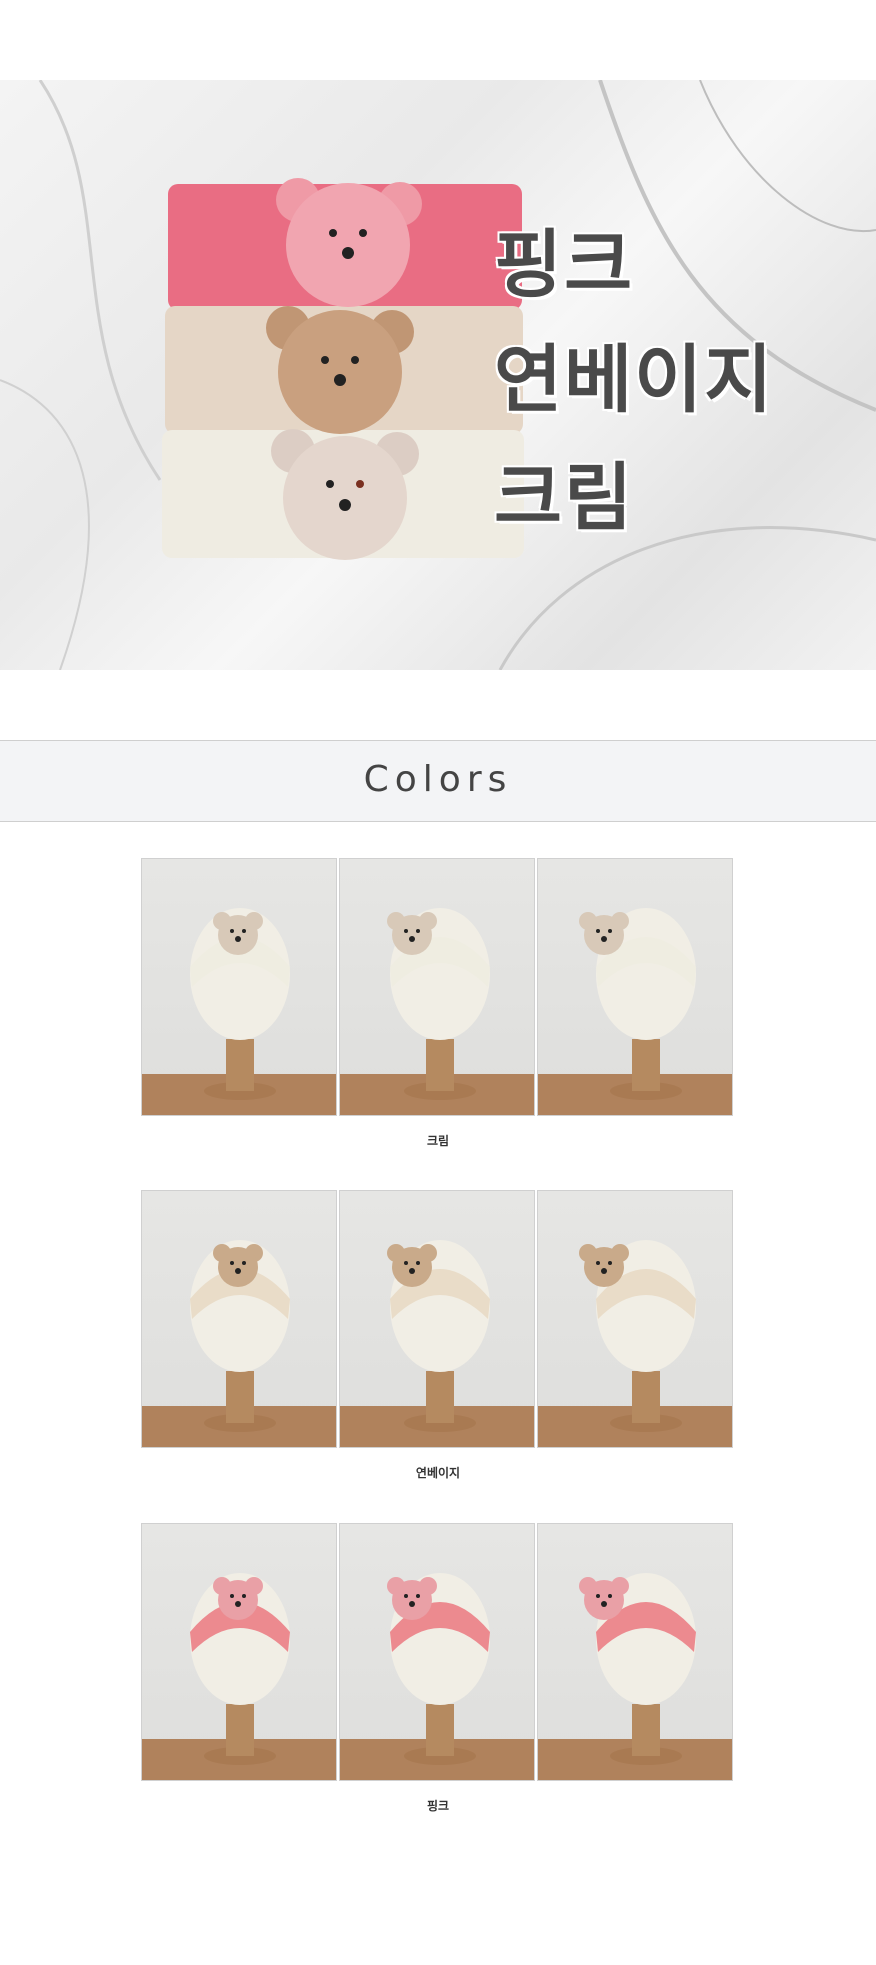 The height and width of the screenshot is (1965, 876). I want to click on colors-section-header: Colors, so click(438, 781).